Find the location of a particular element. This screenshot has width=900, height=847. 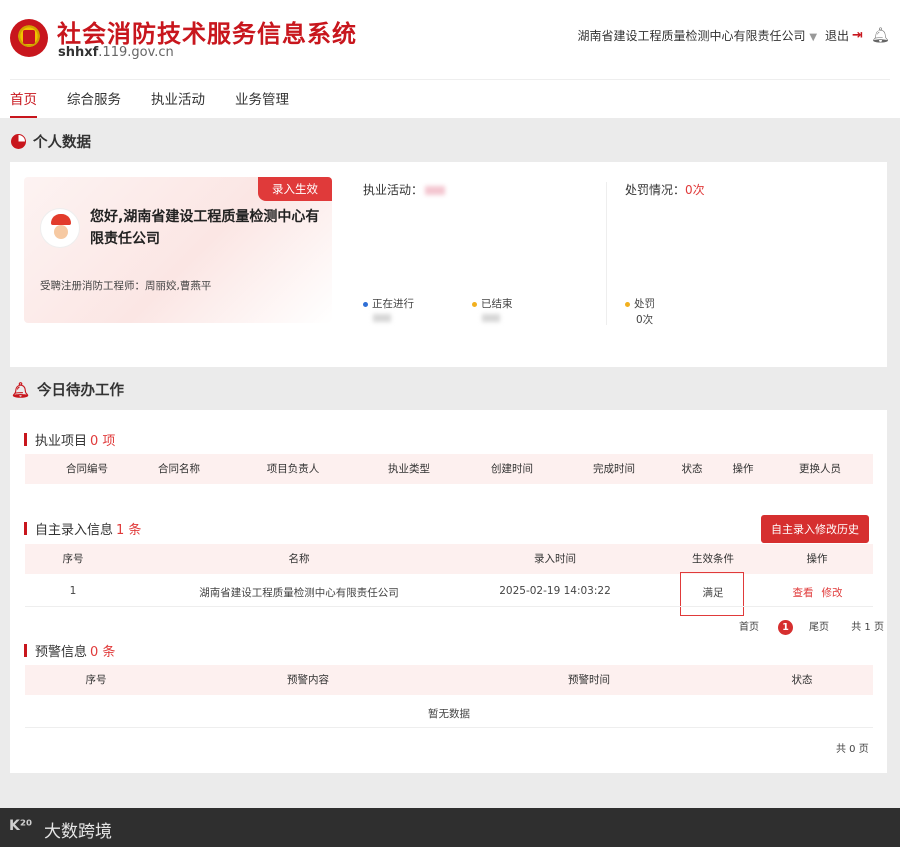

self-entry-title: 自主录入信息 1 条 is located at coordinates (82, 528).